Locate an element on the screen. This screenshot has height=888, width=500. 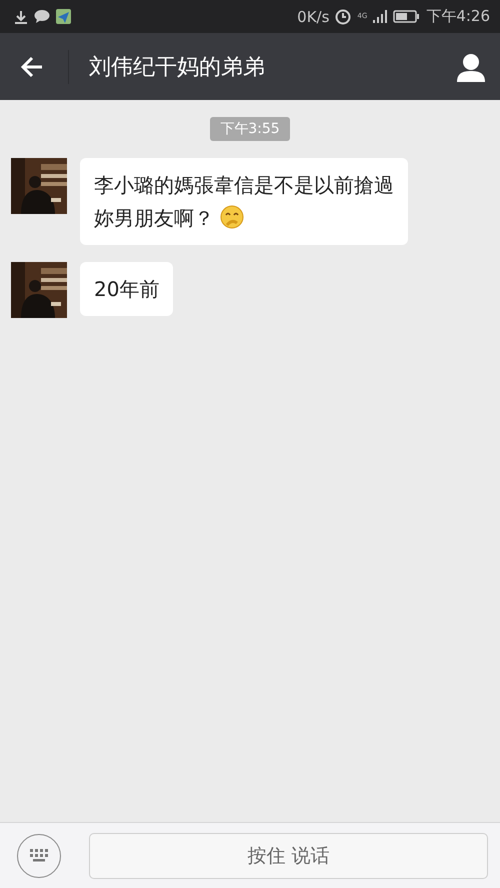
download-icon is located at coordinates (21, 17).